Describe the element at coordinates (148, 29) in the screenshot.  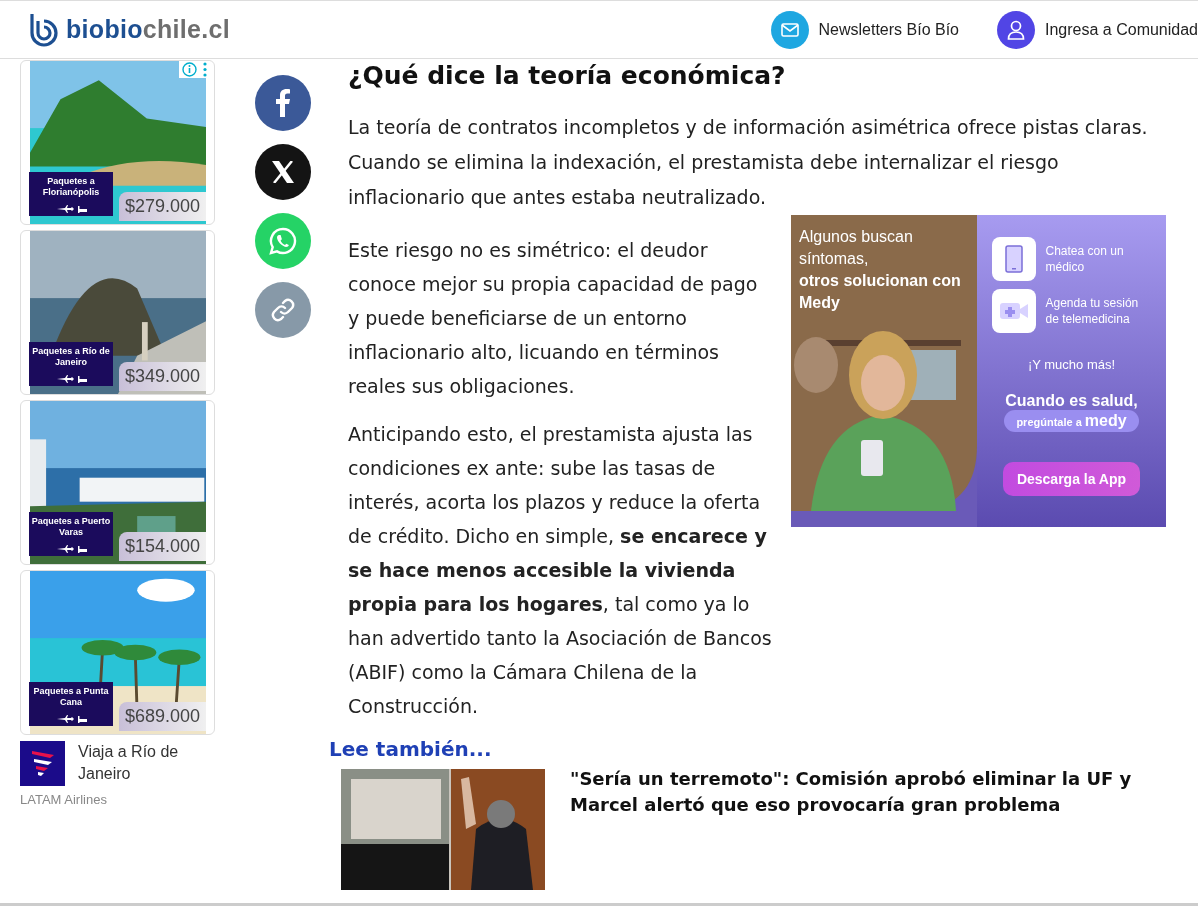
I see `site-logo: biobiochile.cl` at that location.